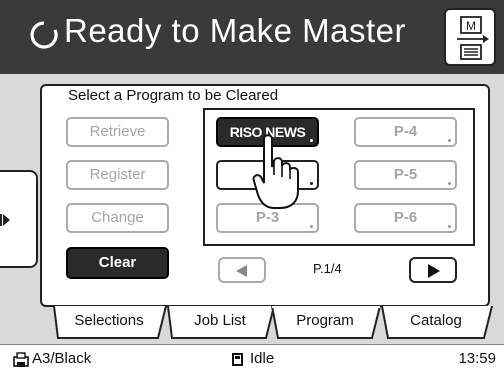 Image resolution: width=504 pixels, height=373 pixels. I want to click on tab-catalog: Catalog, so click(436, 322).